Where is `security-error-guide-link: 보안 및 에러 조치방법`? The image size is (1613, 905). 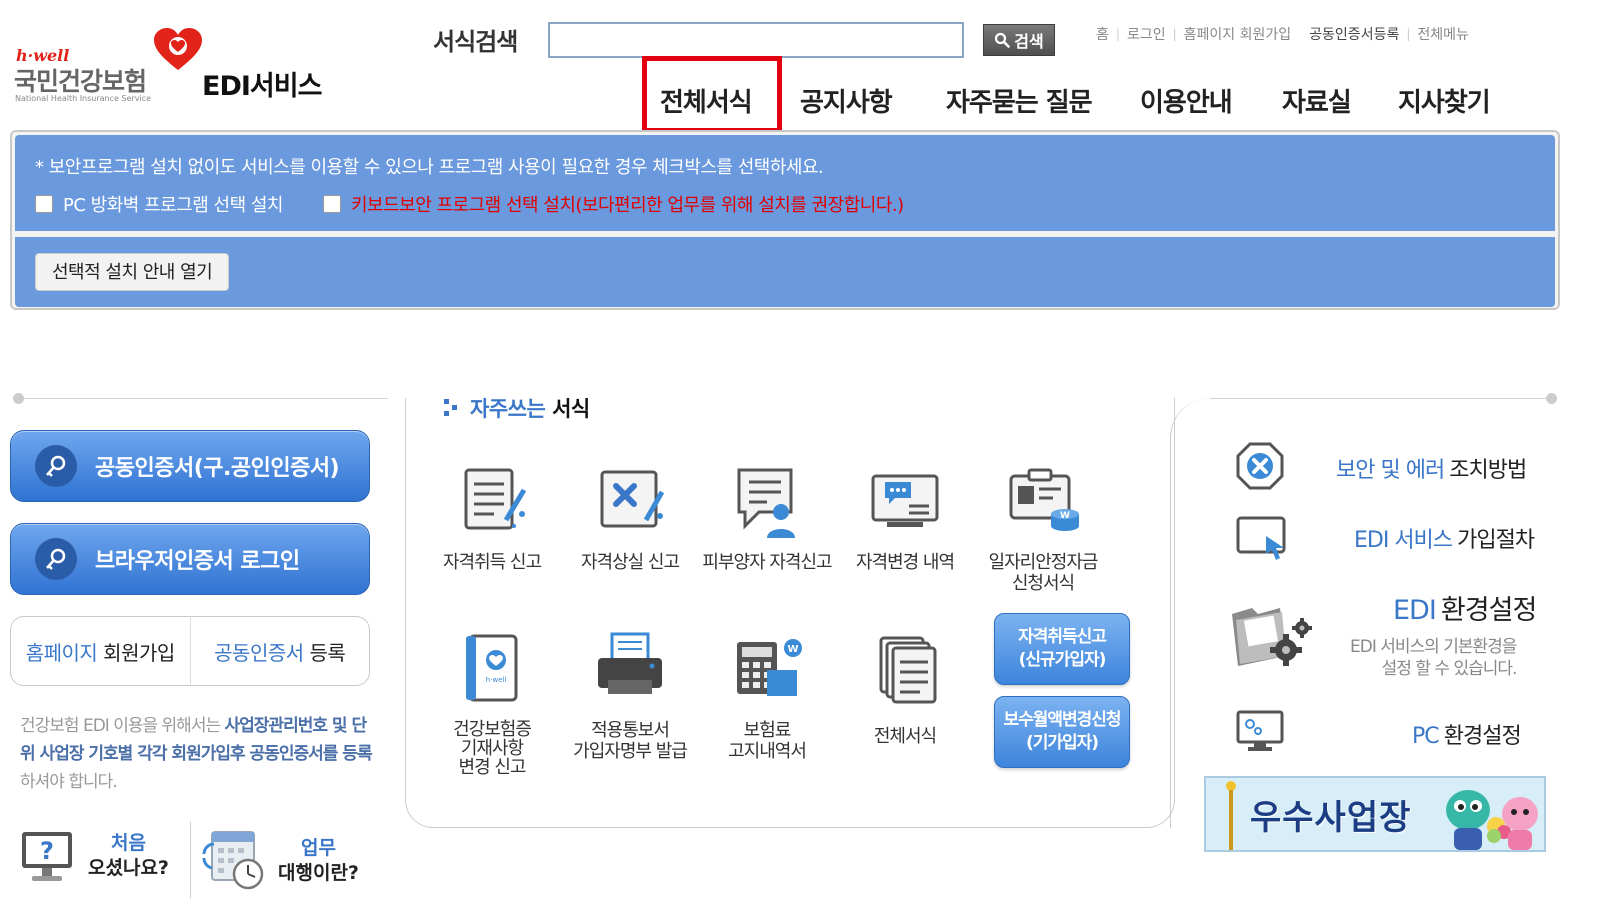 security-error-guide-link: 보안 및 에러 조치방법 is located at coordinates (1431, 468).